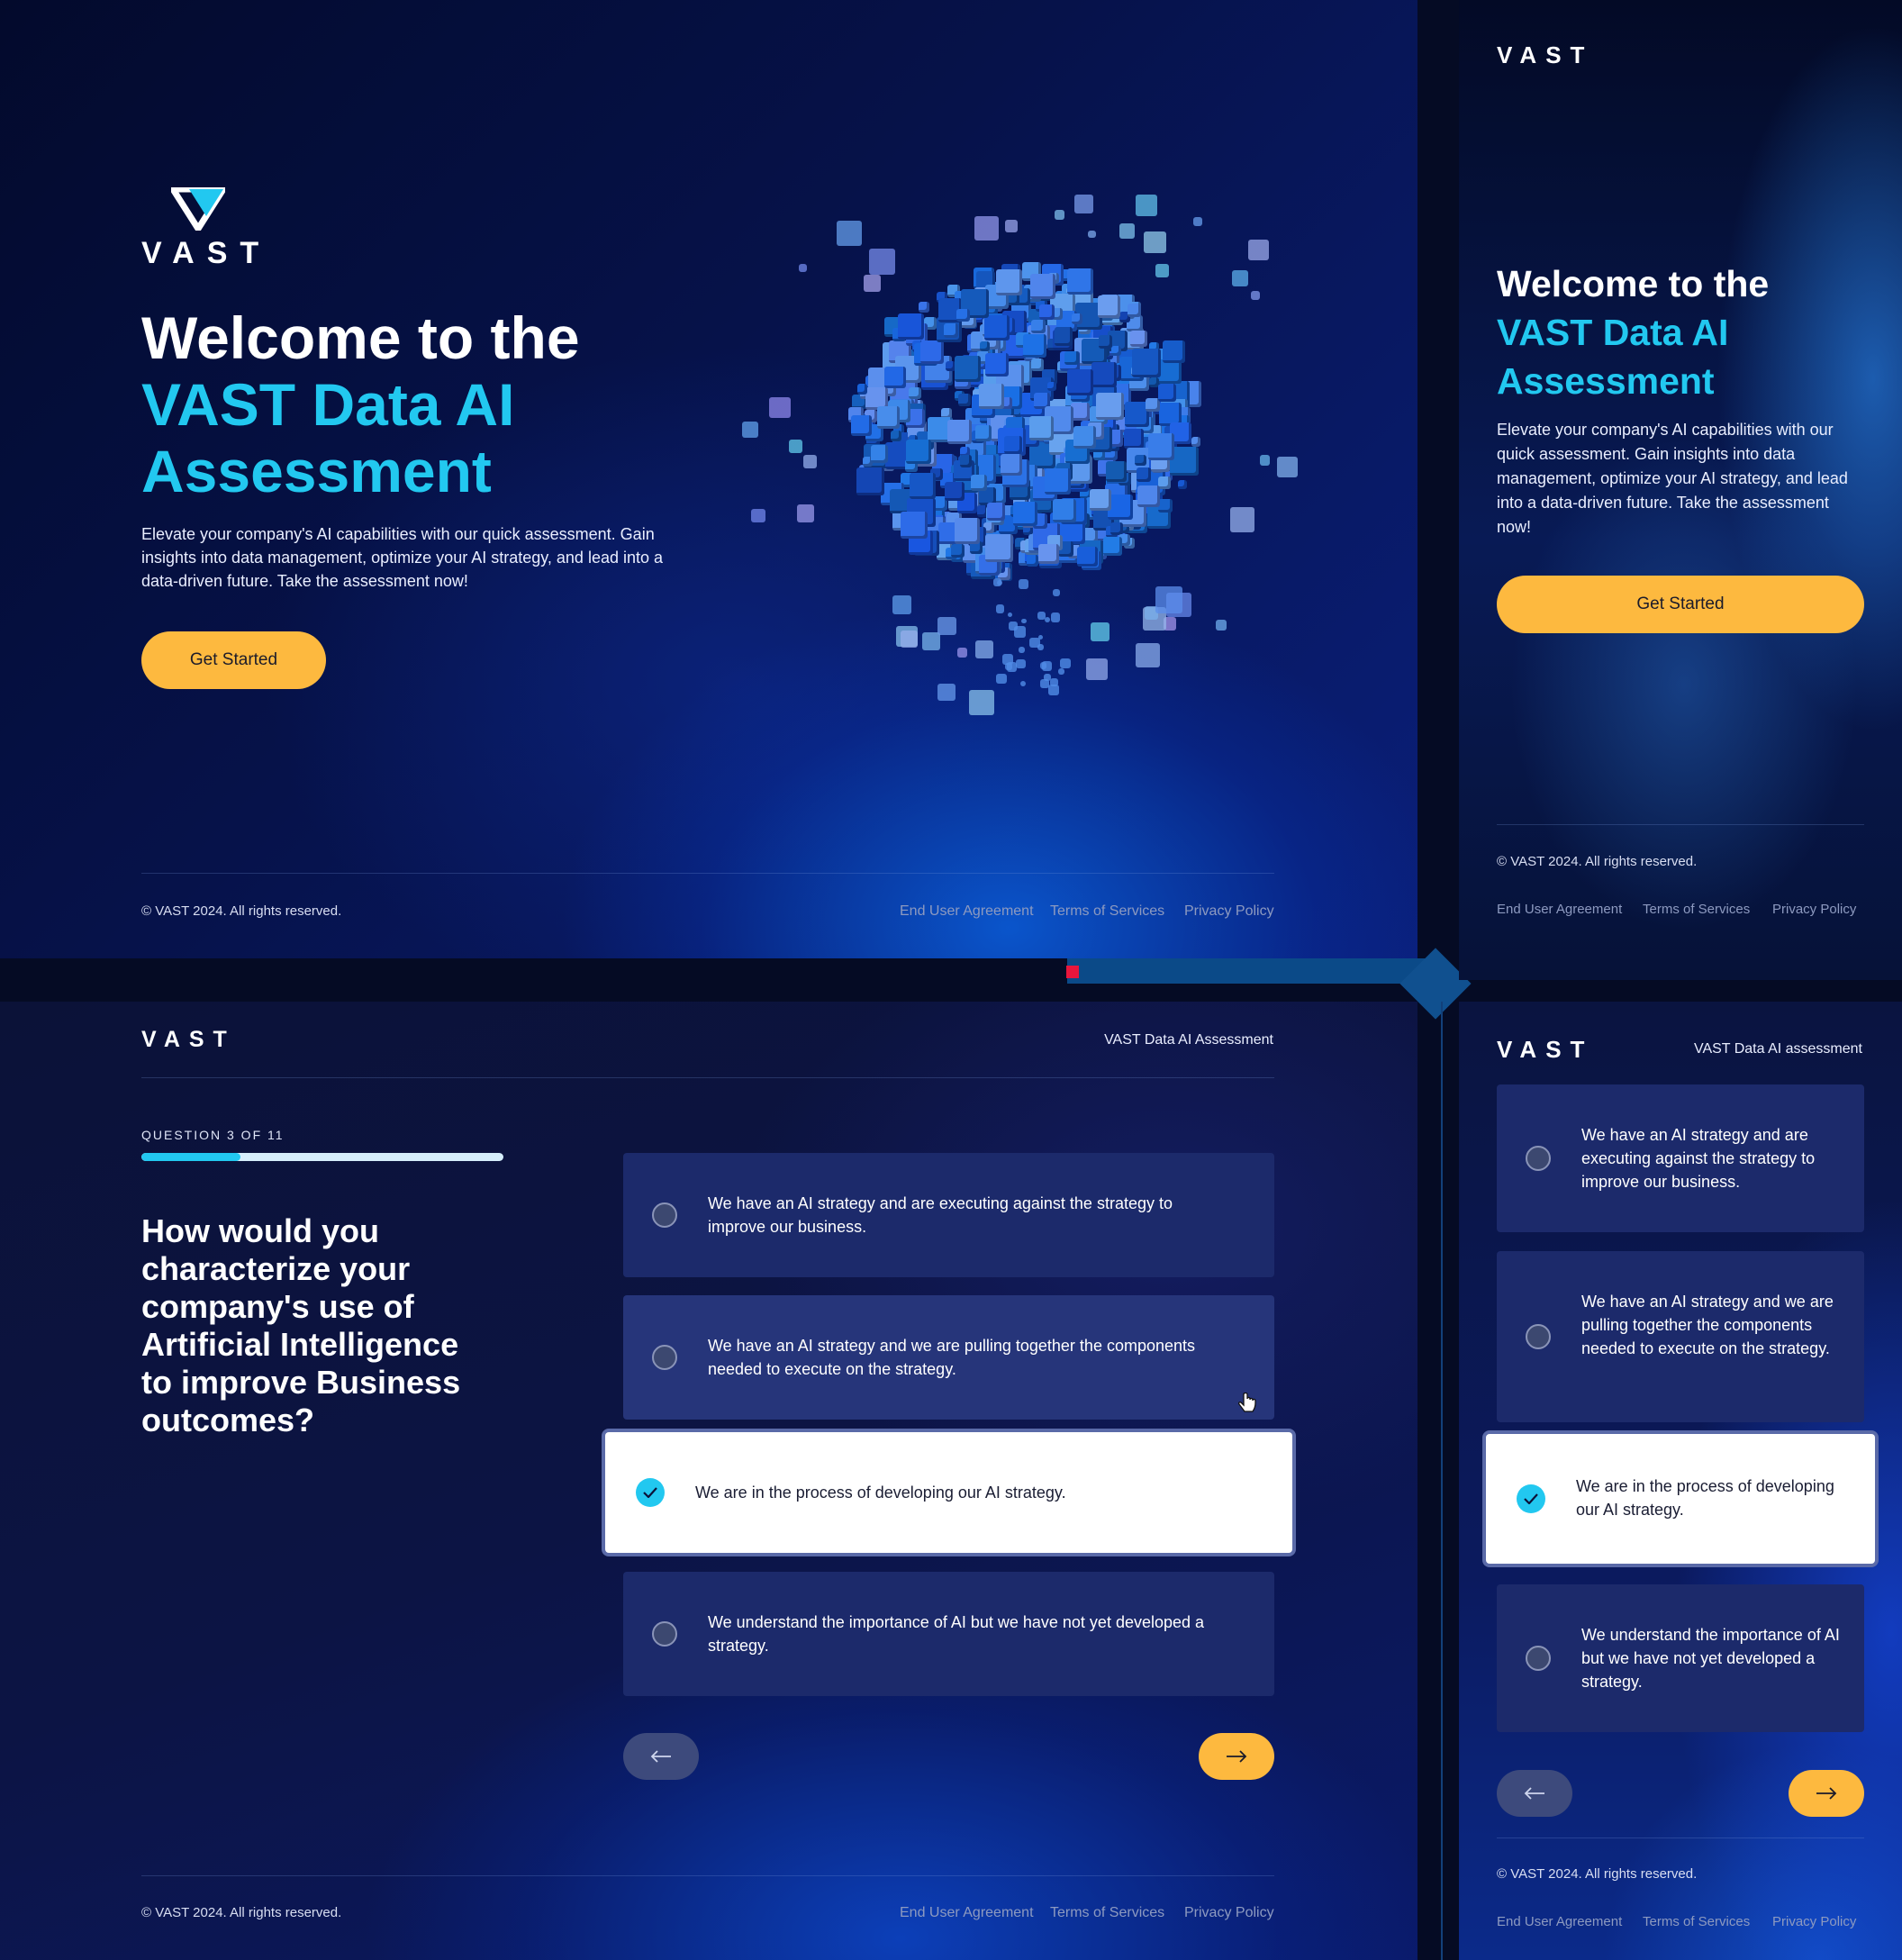 The height and width of the screenshot is (1960, 1902). I want to click on arrow-right-icon, so click(1237, 1756).